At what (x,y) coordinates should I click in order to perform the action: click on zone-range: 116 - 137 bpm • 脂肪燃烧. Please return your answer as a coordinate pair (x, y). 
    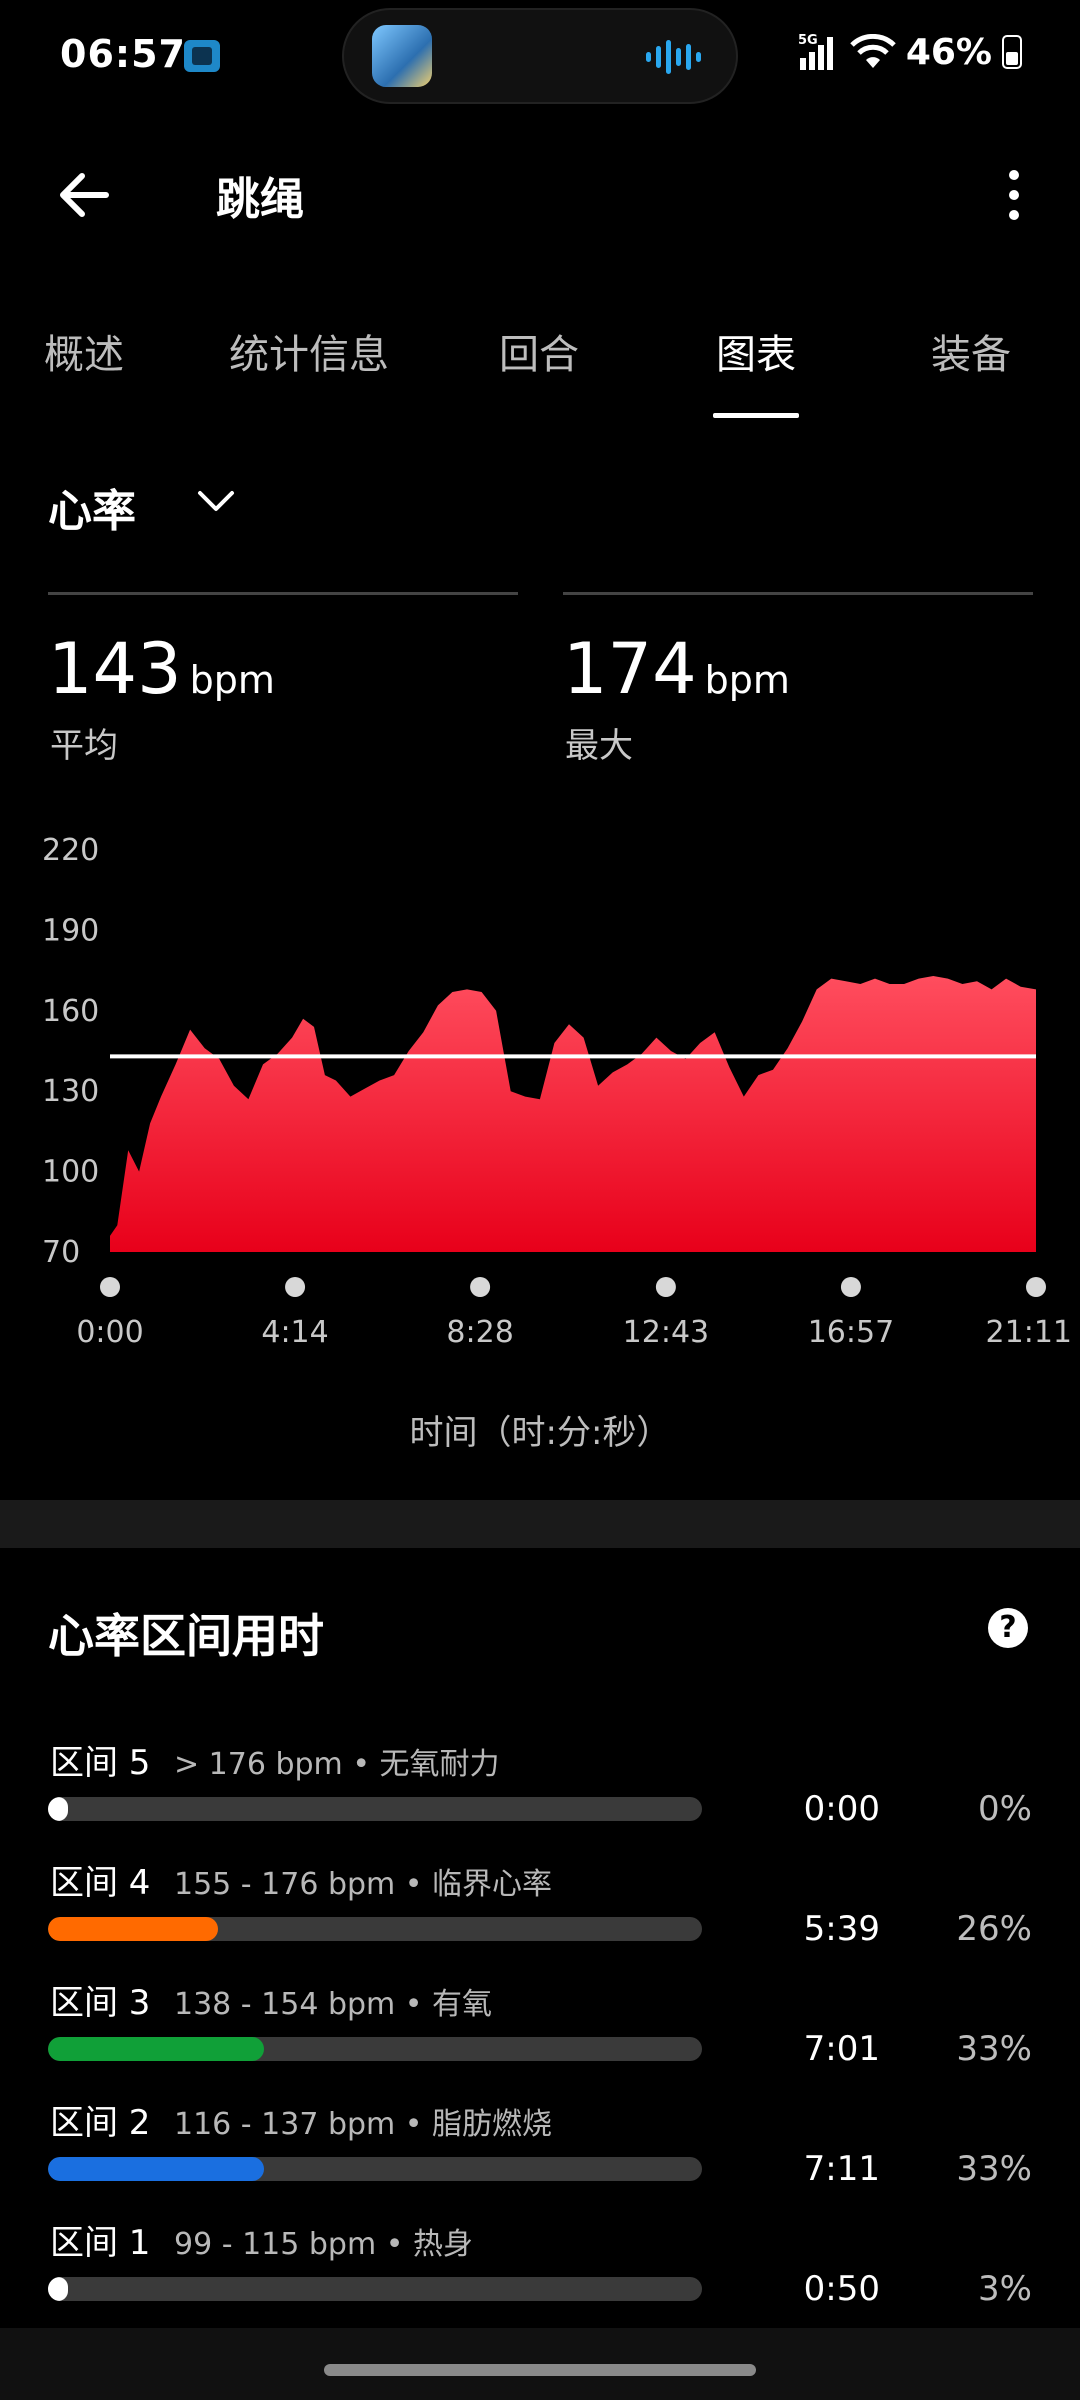
    Looking at the image, I should click on (363, 2124).